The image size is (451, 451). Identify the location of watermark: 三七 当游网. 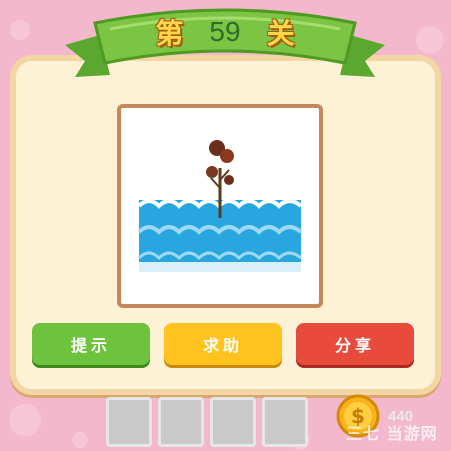
(392, 433).